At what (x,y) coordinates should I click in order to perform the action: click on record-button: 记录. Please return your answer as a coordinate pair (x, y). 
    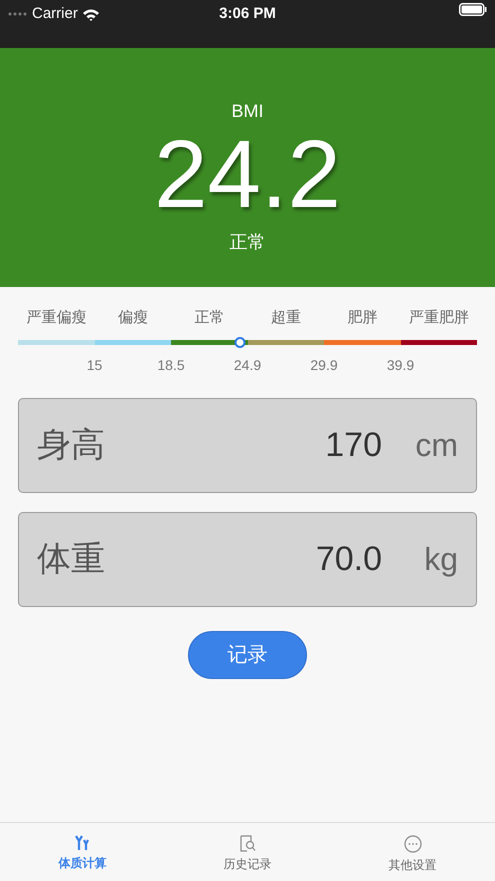
    Looking at the image, I should click on (247, 654).